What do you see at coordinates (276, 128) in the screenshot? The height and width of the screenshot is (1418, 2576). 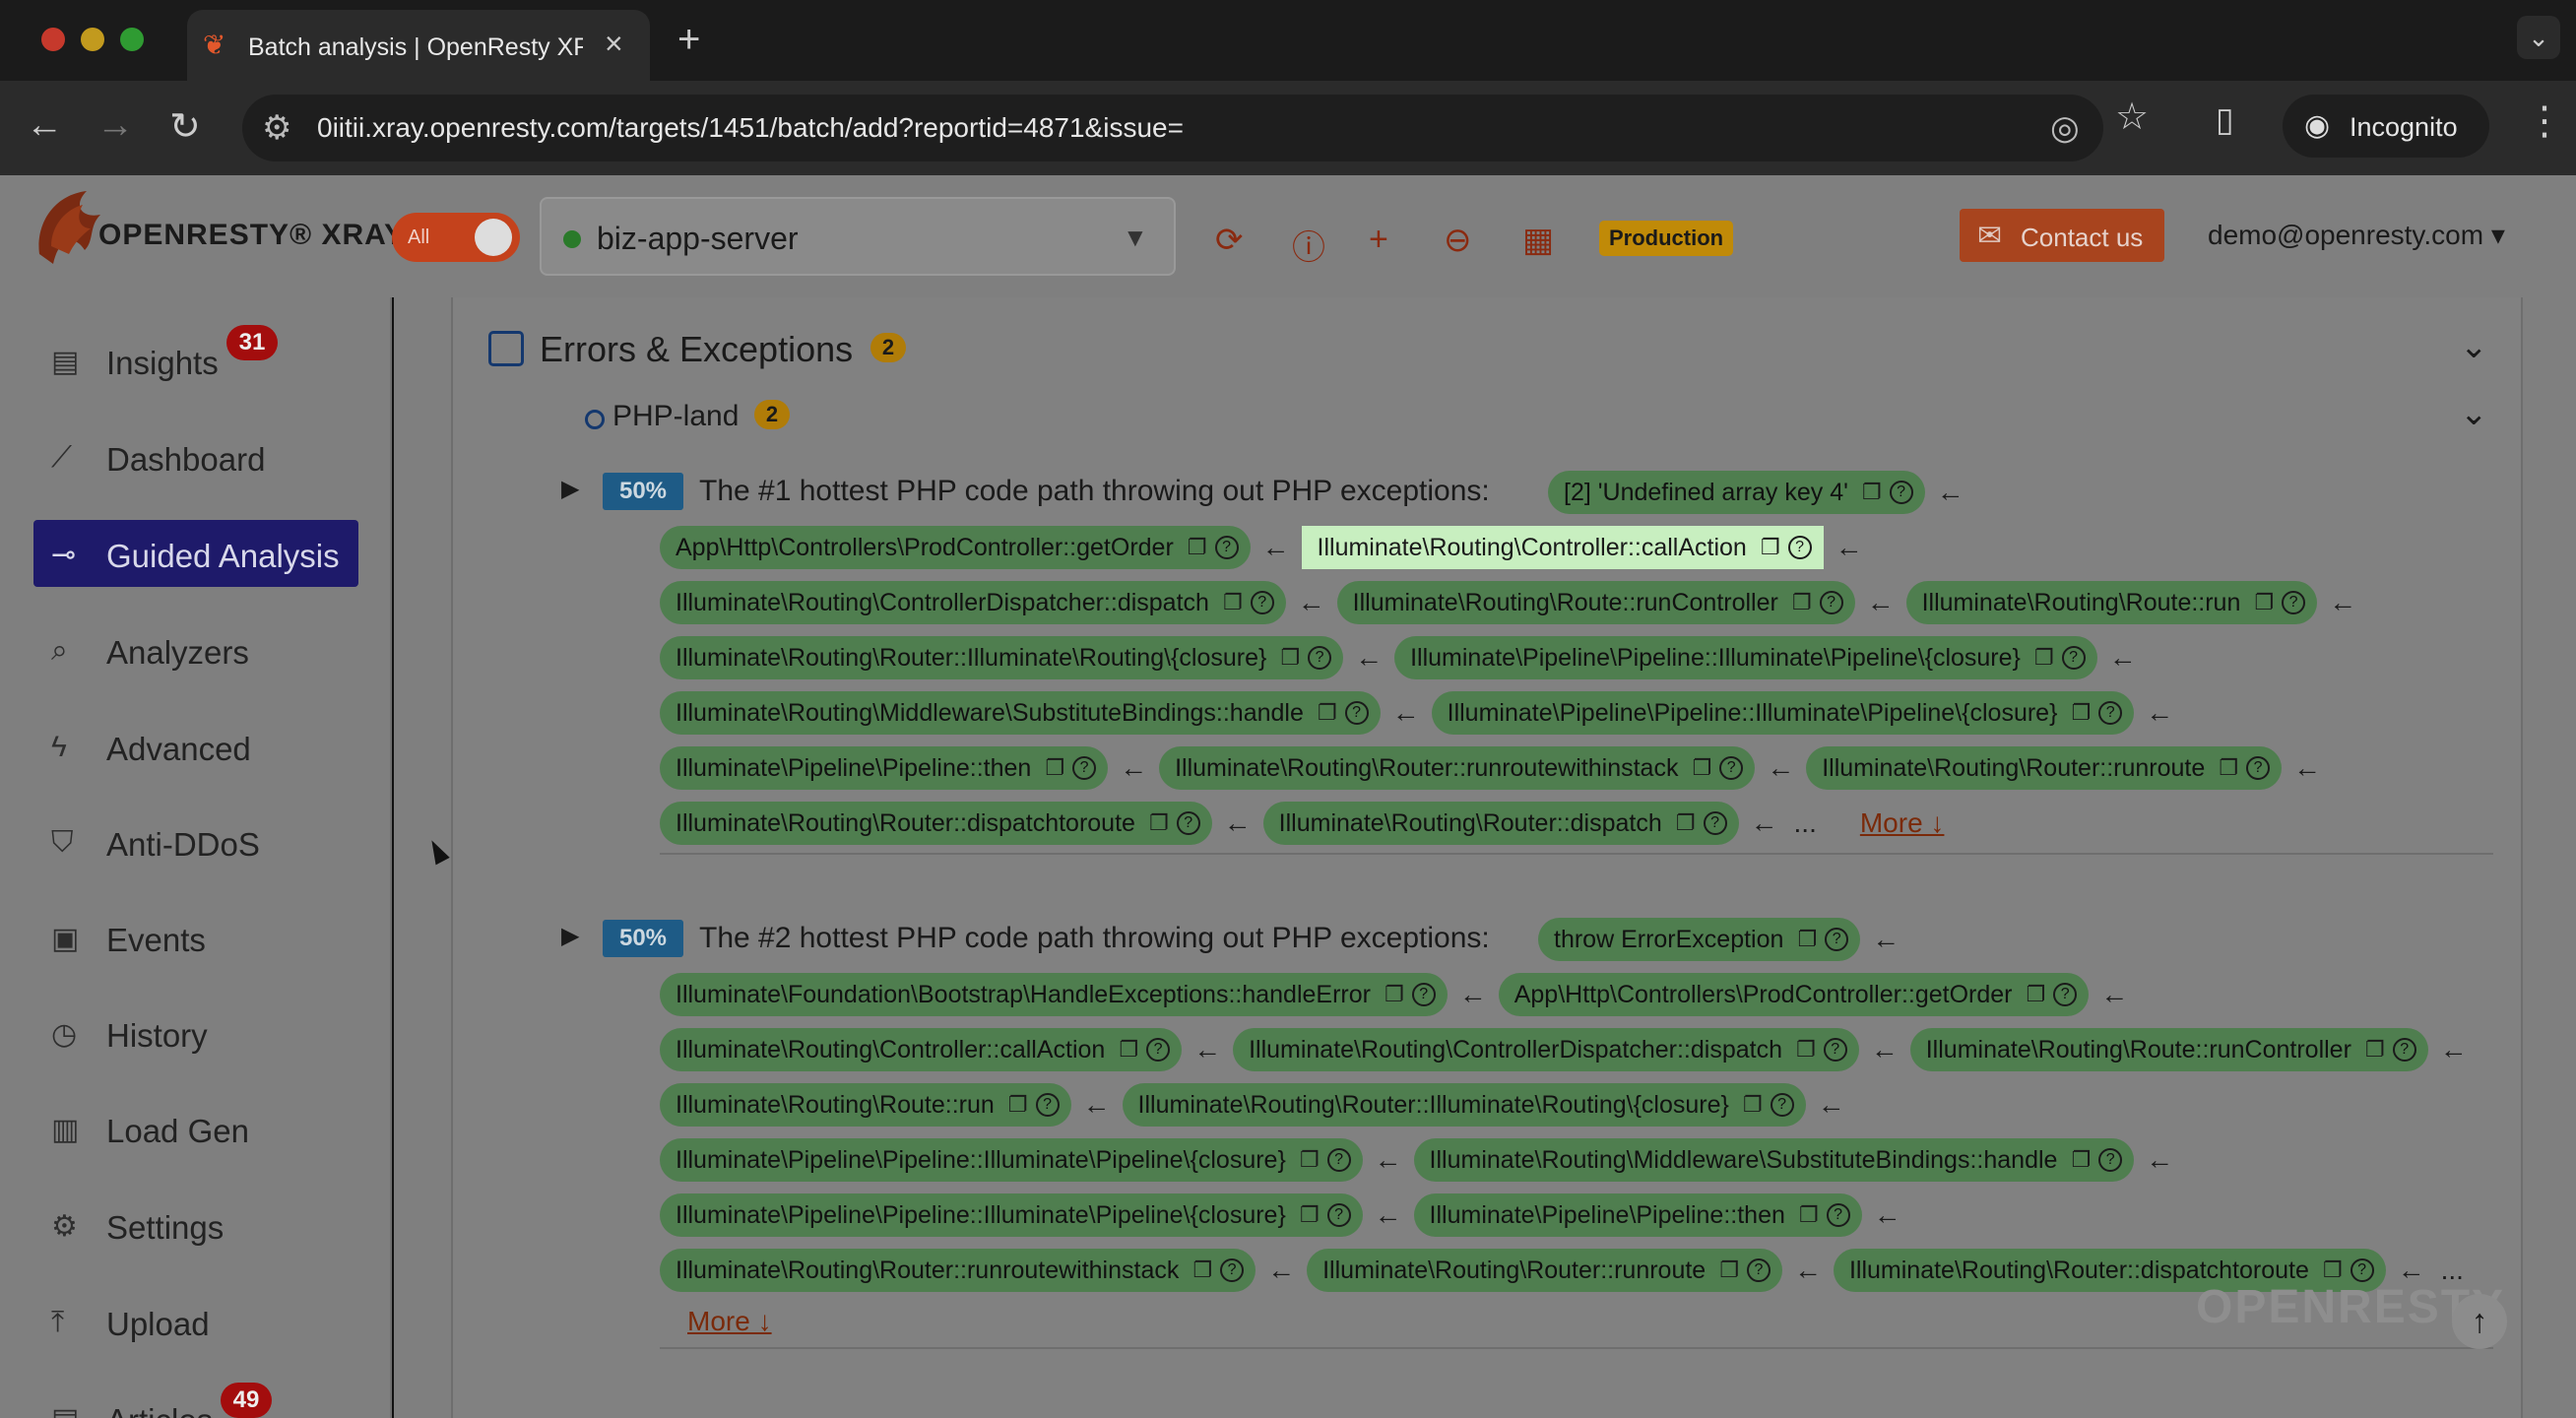 I see `site-settings-icon: ⚙` at bounding box center [276, 128].